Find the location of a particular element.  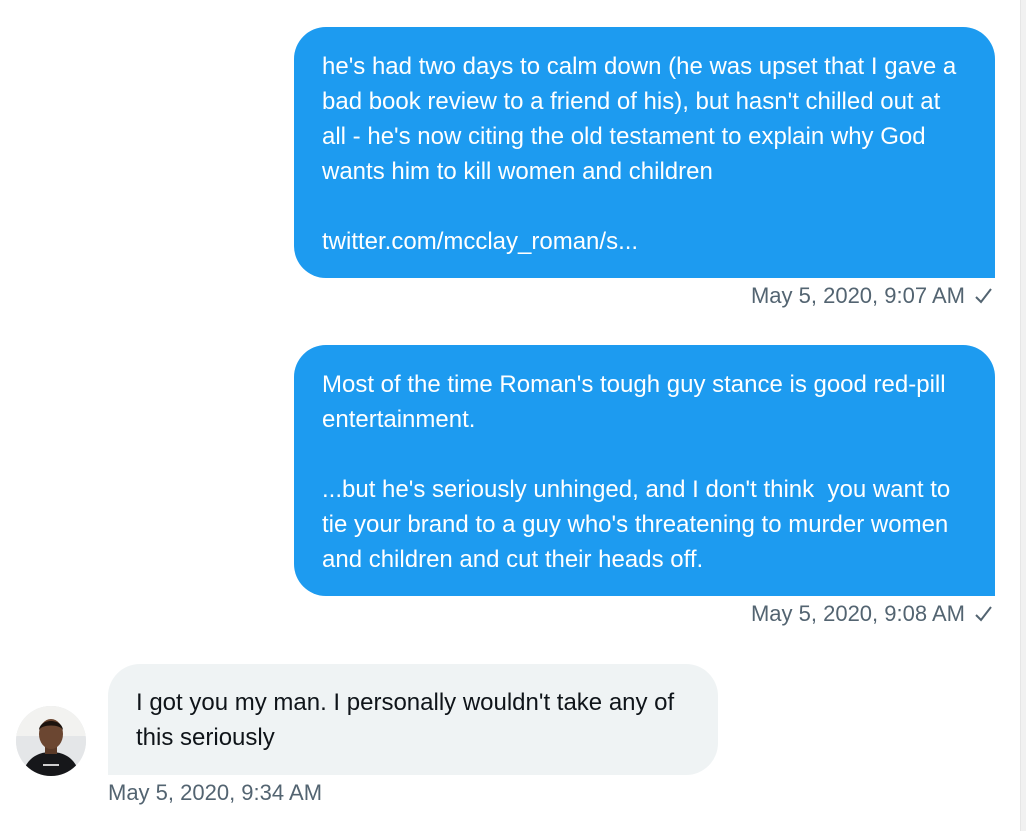

scrollbar is located at coordinates (1023, 415).